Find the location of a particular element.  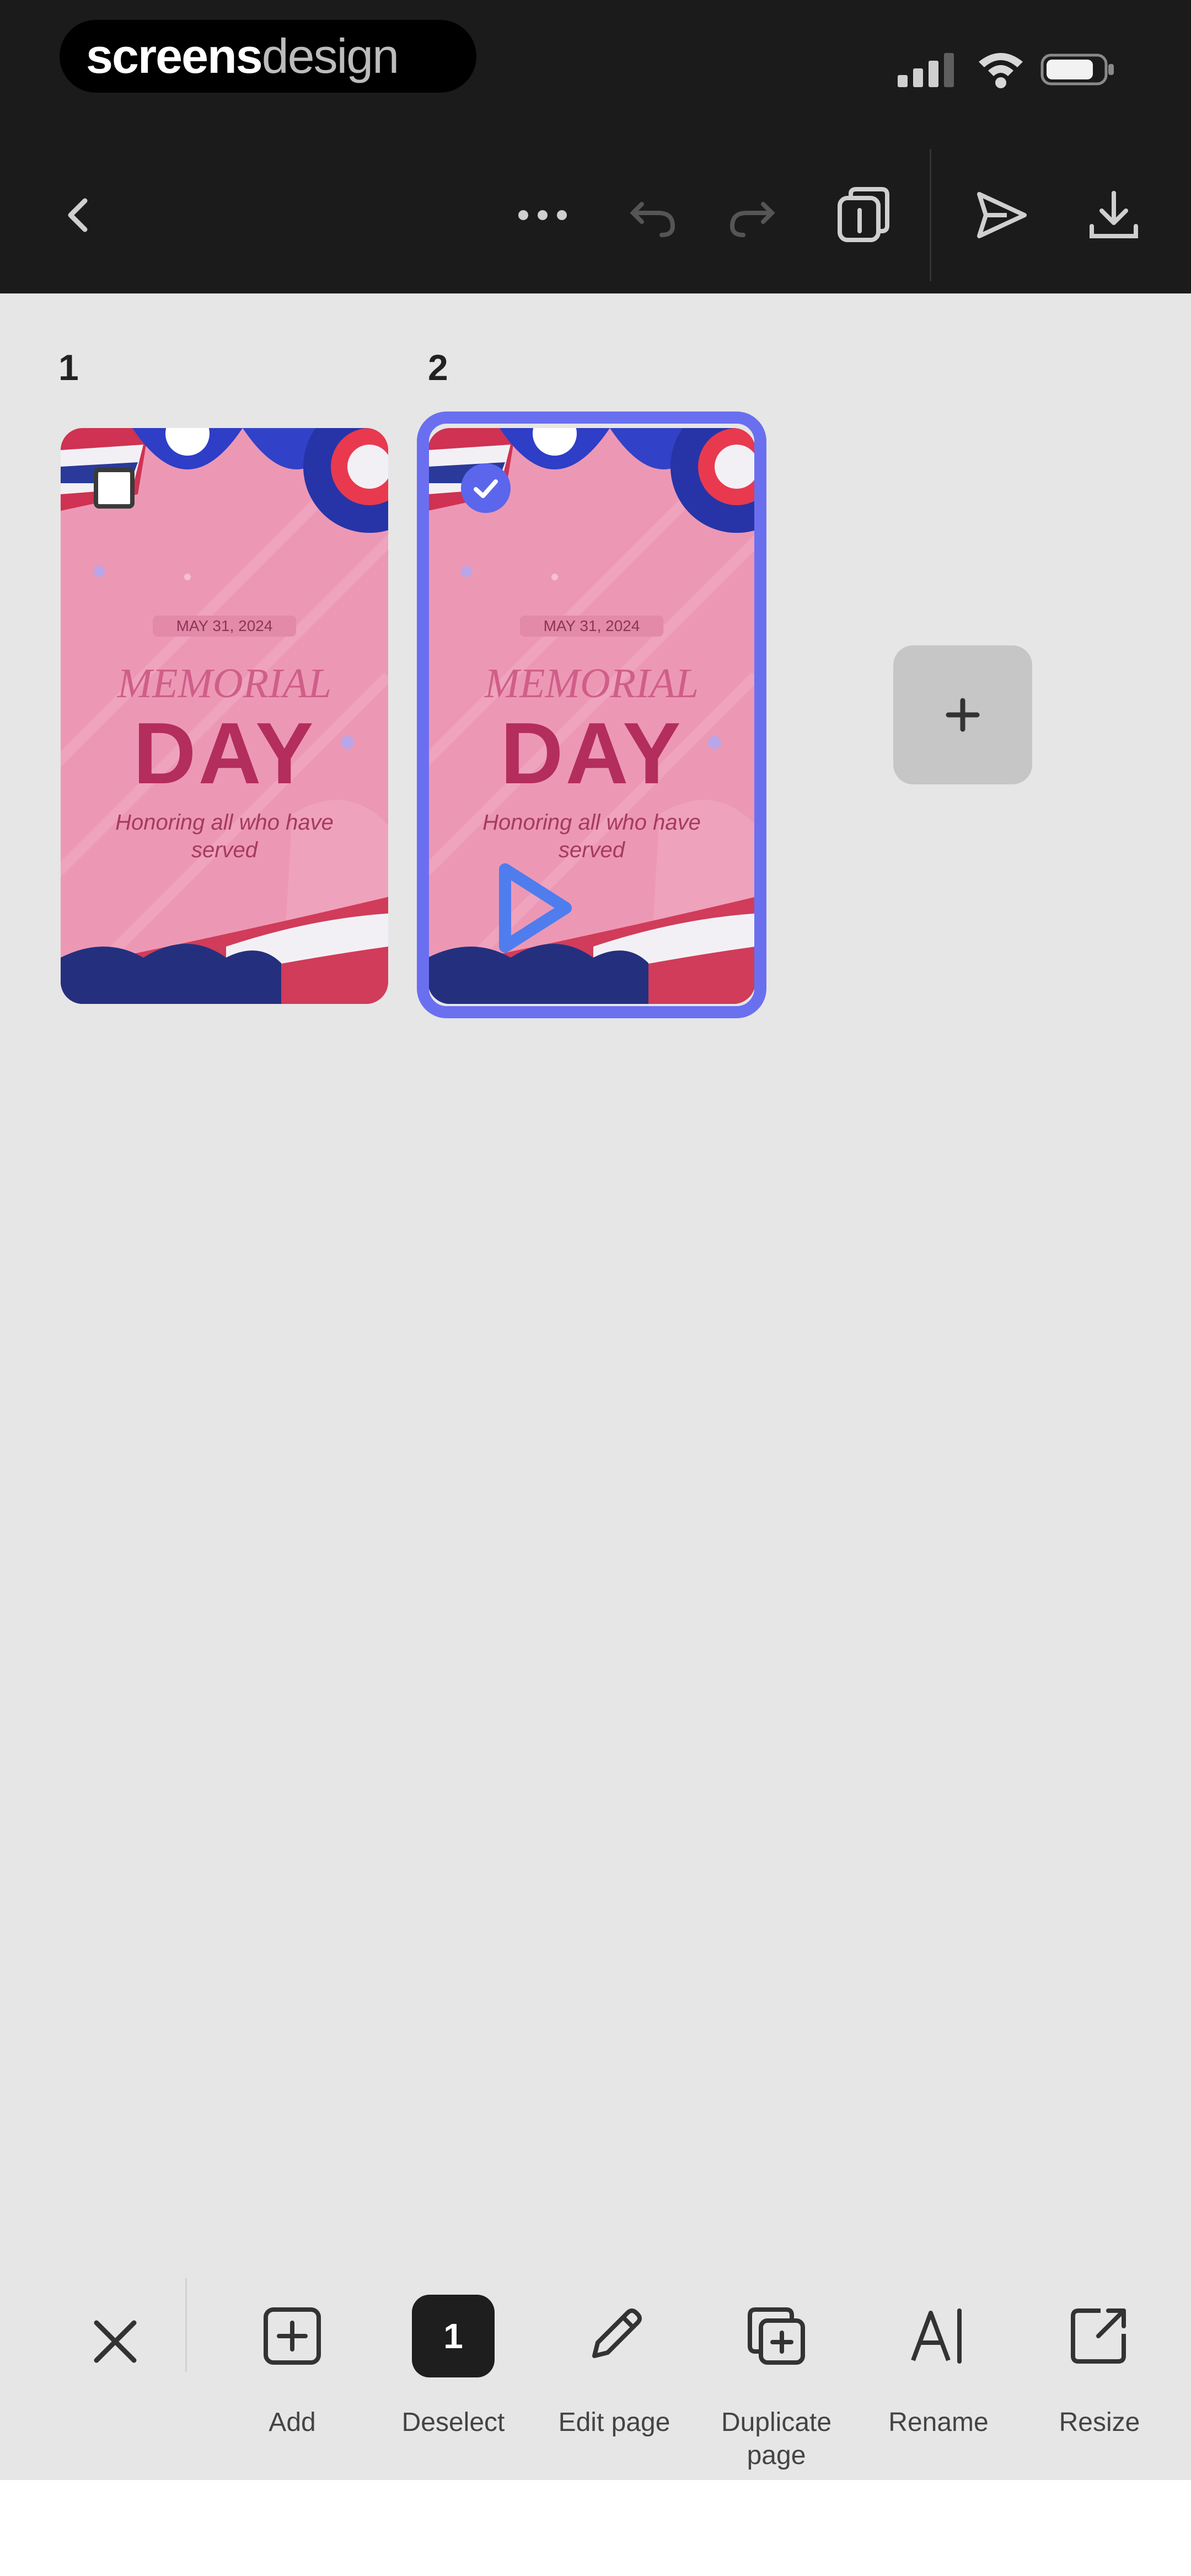

resize-button: Resize is located at coordinates (1099, 2386).